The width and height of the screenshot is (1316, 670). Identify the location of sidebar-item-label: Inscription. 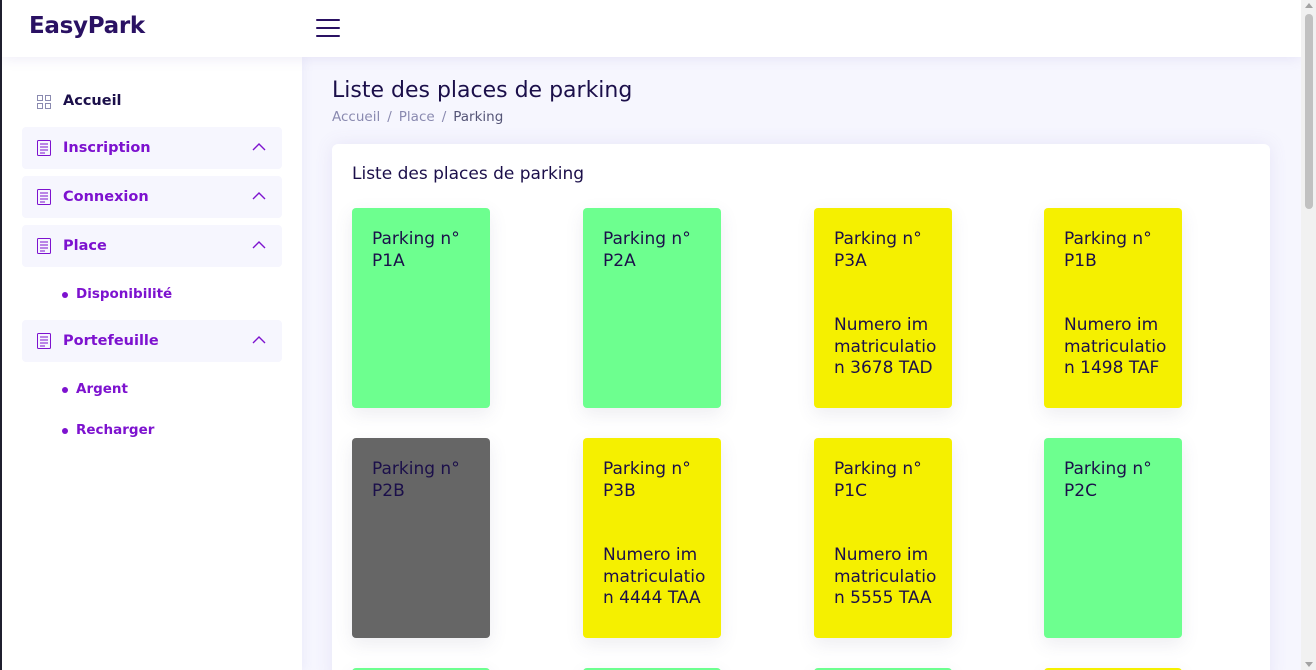
(107, 148).